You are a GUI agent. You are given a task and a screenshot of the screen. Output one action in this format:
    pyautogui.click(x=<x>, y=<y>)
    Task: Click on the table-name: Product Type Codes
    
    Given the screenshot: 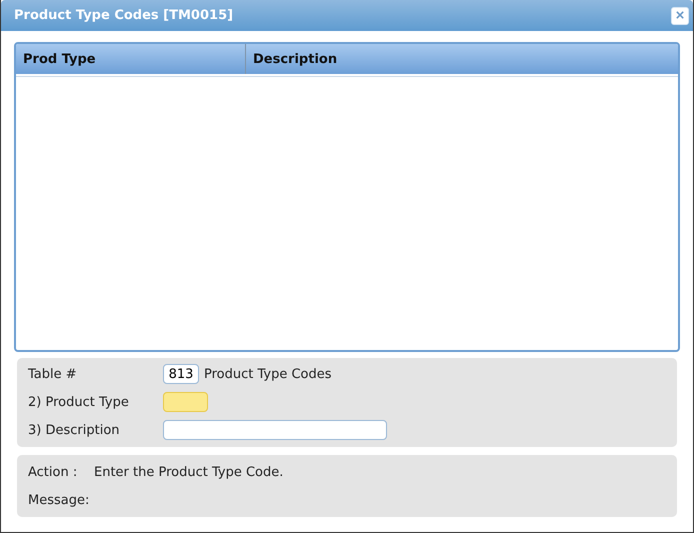 What is the action you would take?
    pyautogui.click(x=268, y=374)
    